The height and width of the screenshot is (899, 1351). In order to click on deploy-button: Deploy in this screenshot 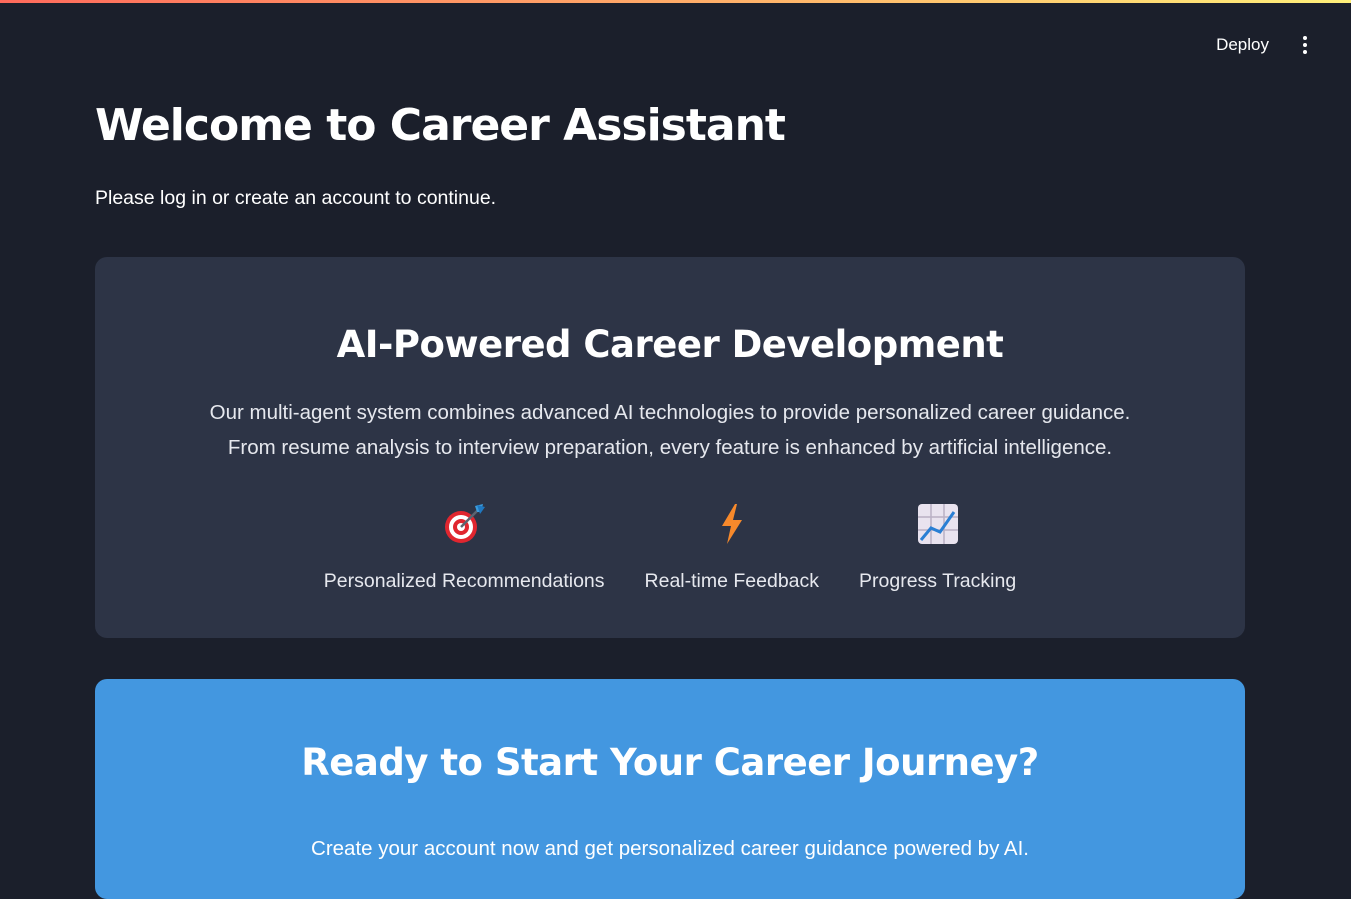, I will do `click(1242, 45)`.